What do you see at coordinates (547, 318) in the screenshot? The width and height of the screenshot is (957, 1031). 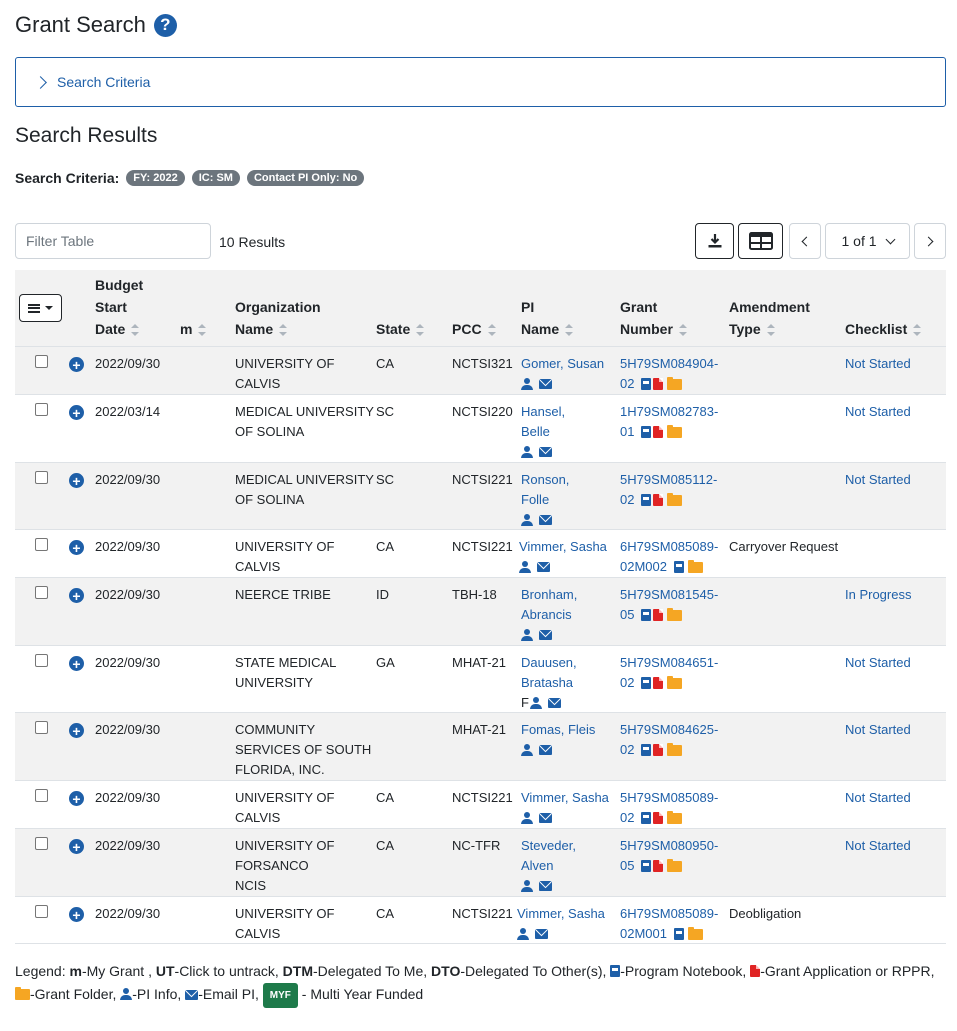 I see `th-pi-name: PI Name` at bounding box center [547, 318].